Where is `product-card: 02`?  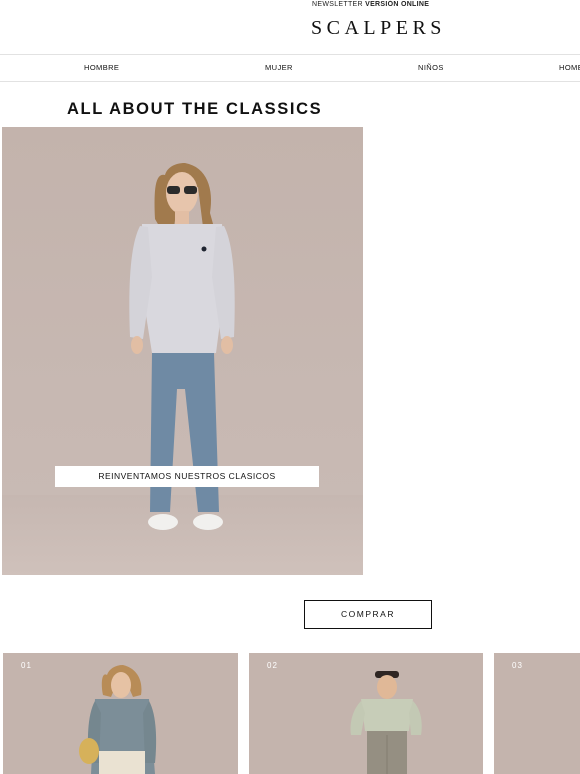
product-card: 02 is located at coordinates (366, 713).